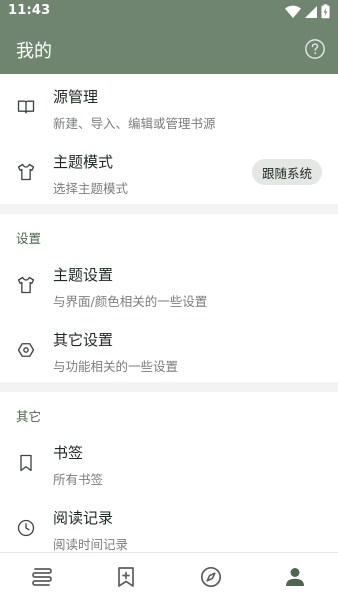 The width and height of the screenshot is (338, 600). Describe the element at coordinates (130, 301) in the screenshot. I see `theme-settings-subtitle: 与界面/颜色相关的一些设置` at that location.